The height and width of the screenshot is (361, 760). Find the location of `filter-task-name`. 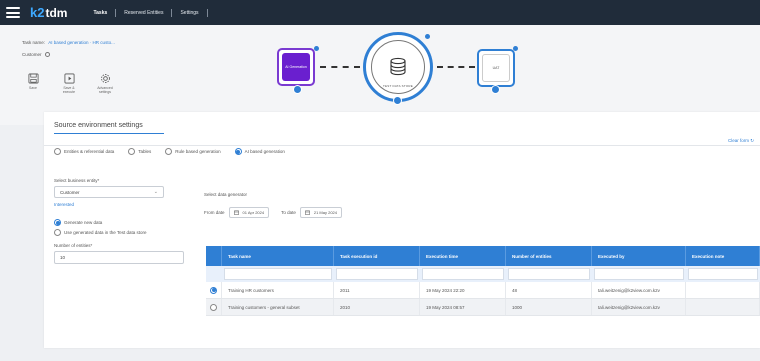

filter-task-name is located at coordinates (278, 274).